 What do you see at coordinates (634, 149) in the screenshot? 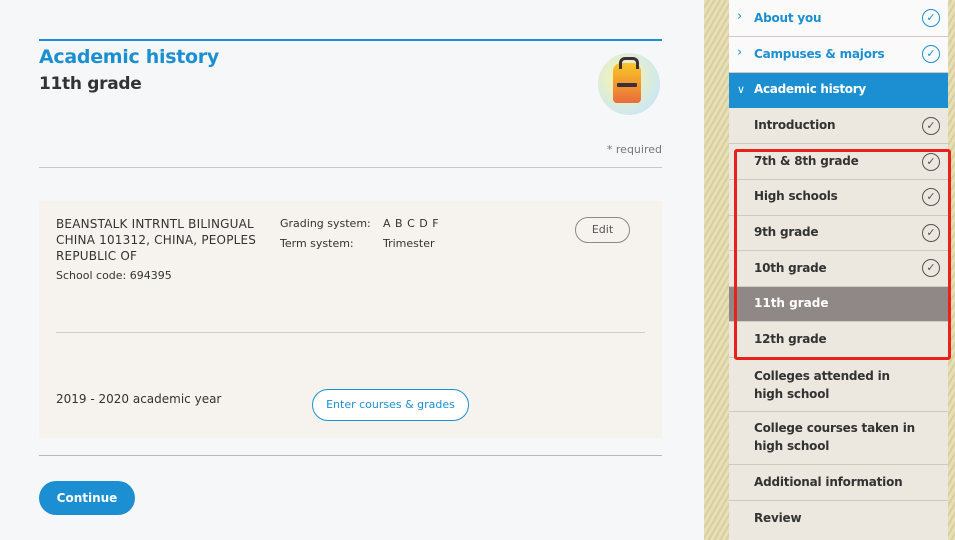
I see `required-note: * required` at bounding box center [634, 149].